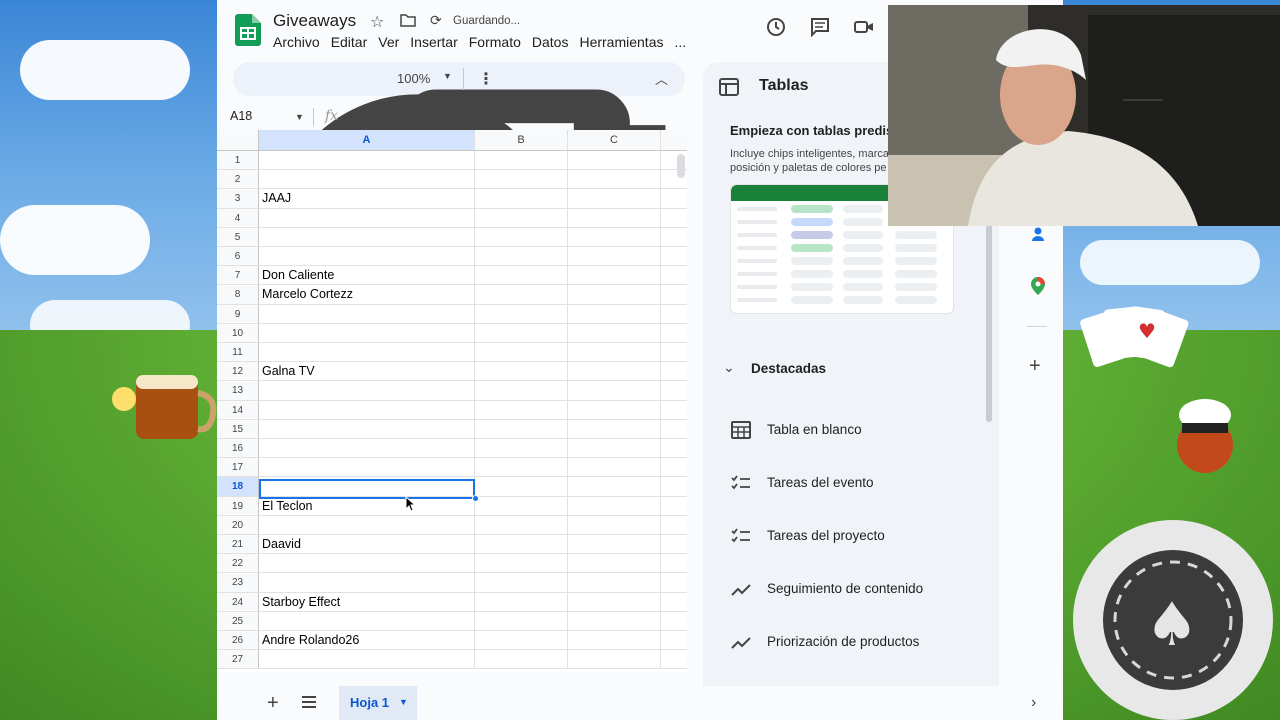 This screenshot has width=1280, height=720. What do you see at coordinates (1038, 286) in the screenshot?
I see `maps-icon` at bounding box center [1038, 286].